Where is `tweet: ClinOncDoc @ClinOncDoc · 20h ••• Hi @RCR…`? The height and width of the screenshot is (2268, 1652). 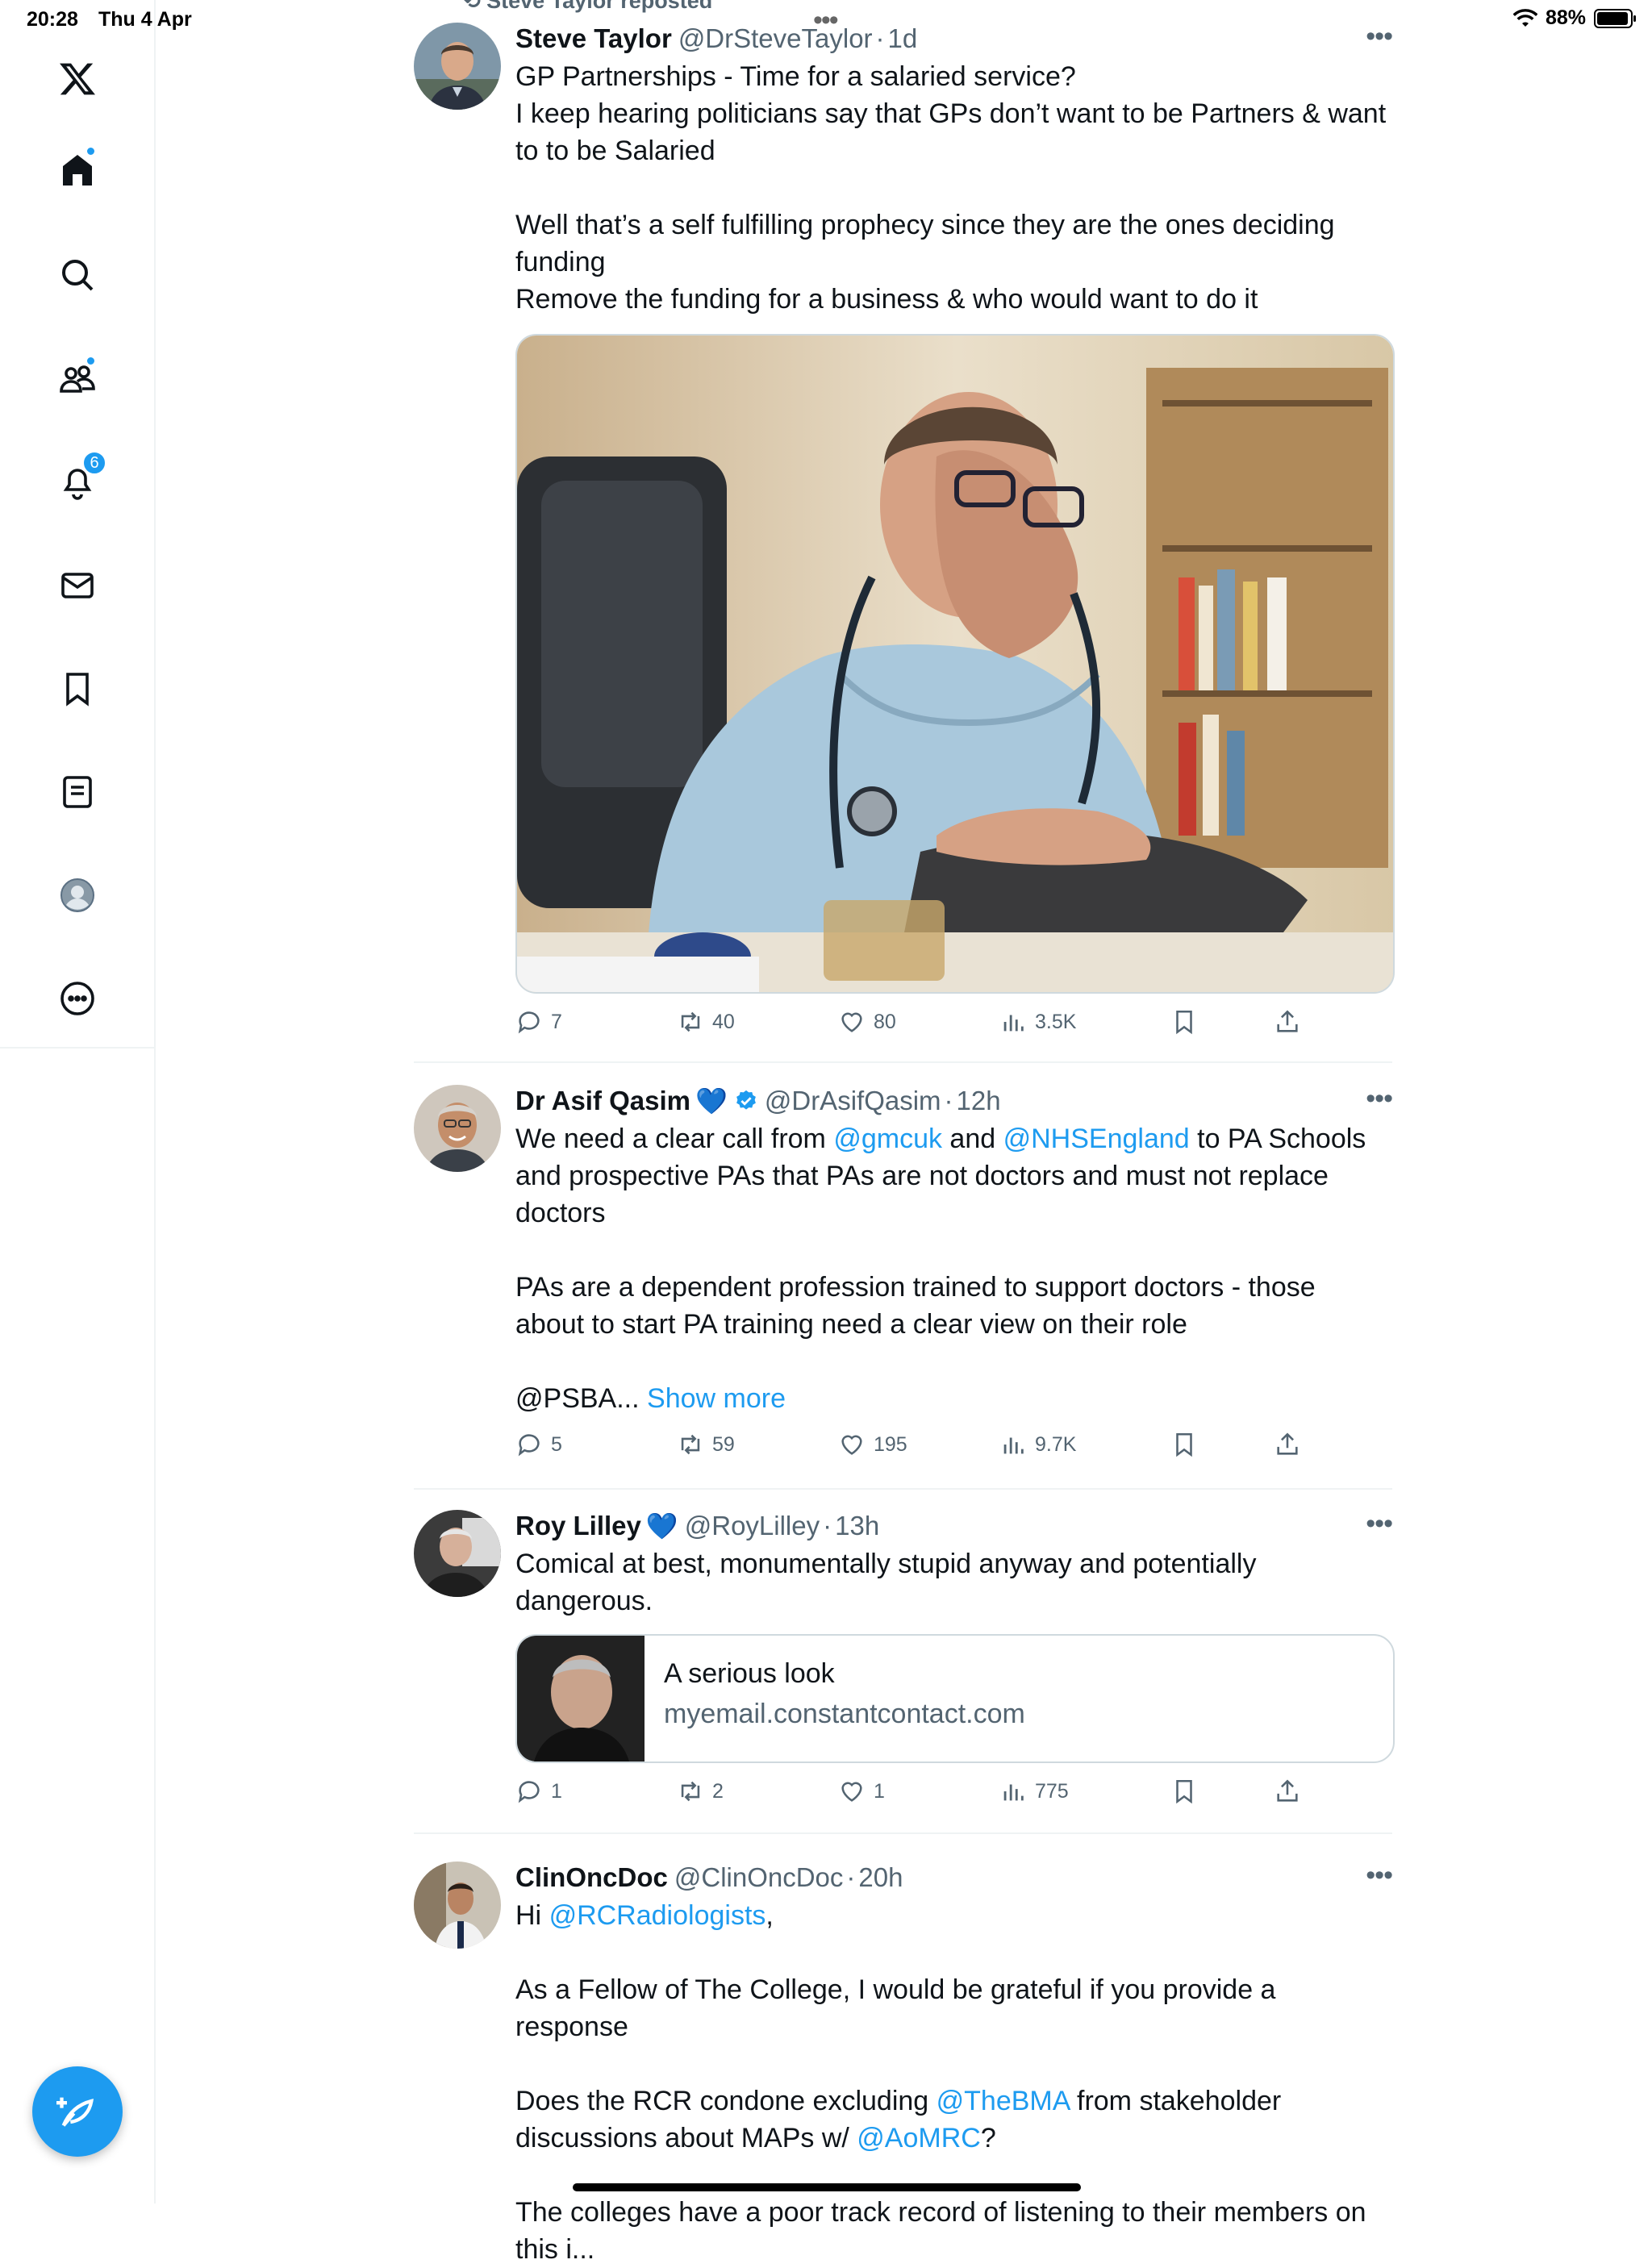
tweet: ClinOncDoc @ClinOncDoc · 20h ••• Hi @RCR… is located at coordinates (903, 2062).